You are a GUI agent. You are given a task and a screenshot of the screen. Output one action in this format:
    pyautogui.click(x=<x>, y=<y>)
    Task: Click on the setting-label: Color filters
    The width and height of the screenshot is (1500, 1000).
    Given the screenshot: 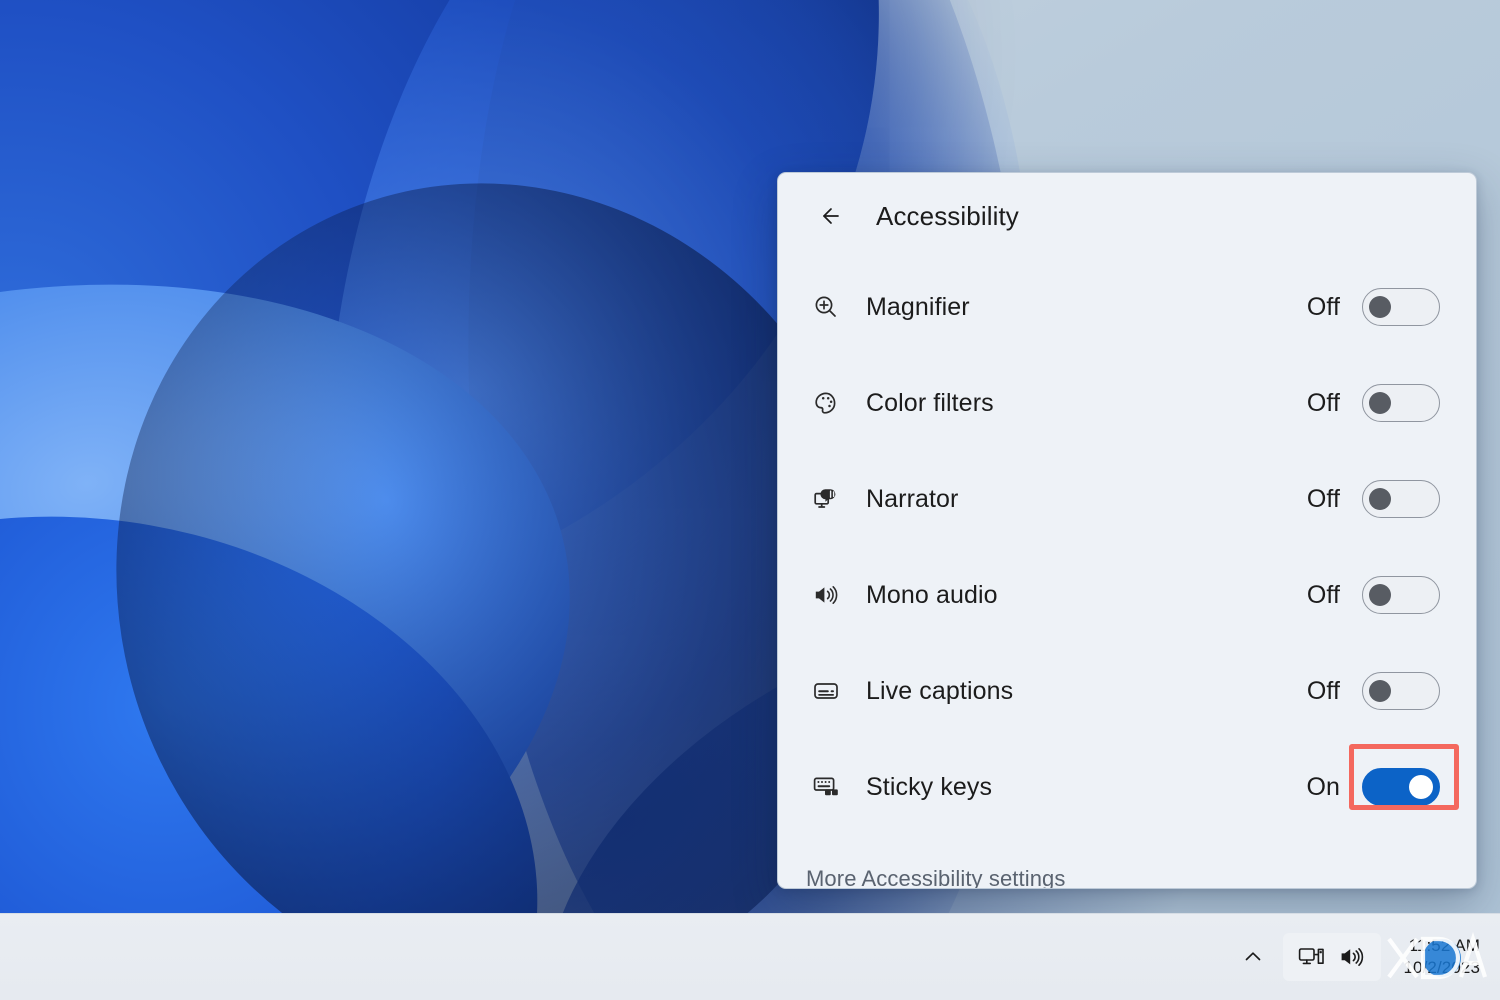 What is the action you would take?
    pyautogui.click(x=930, y=402)
    